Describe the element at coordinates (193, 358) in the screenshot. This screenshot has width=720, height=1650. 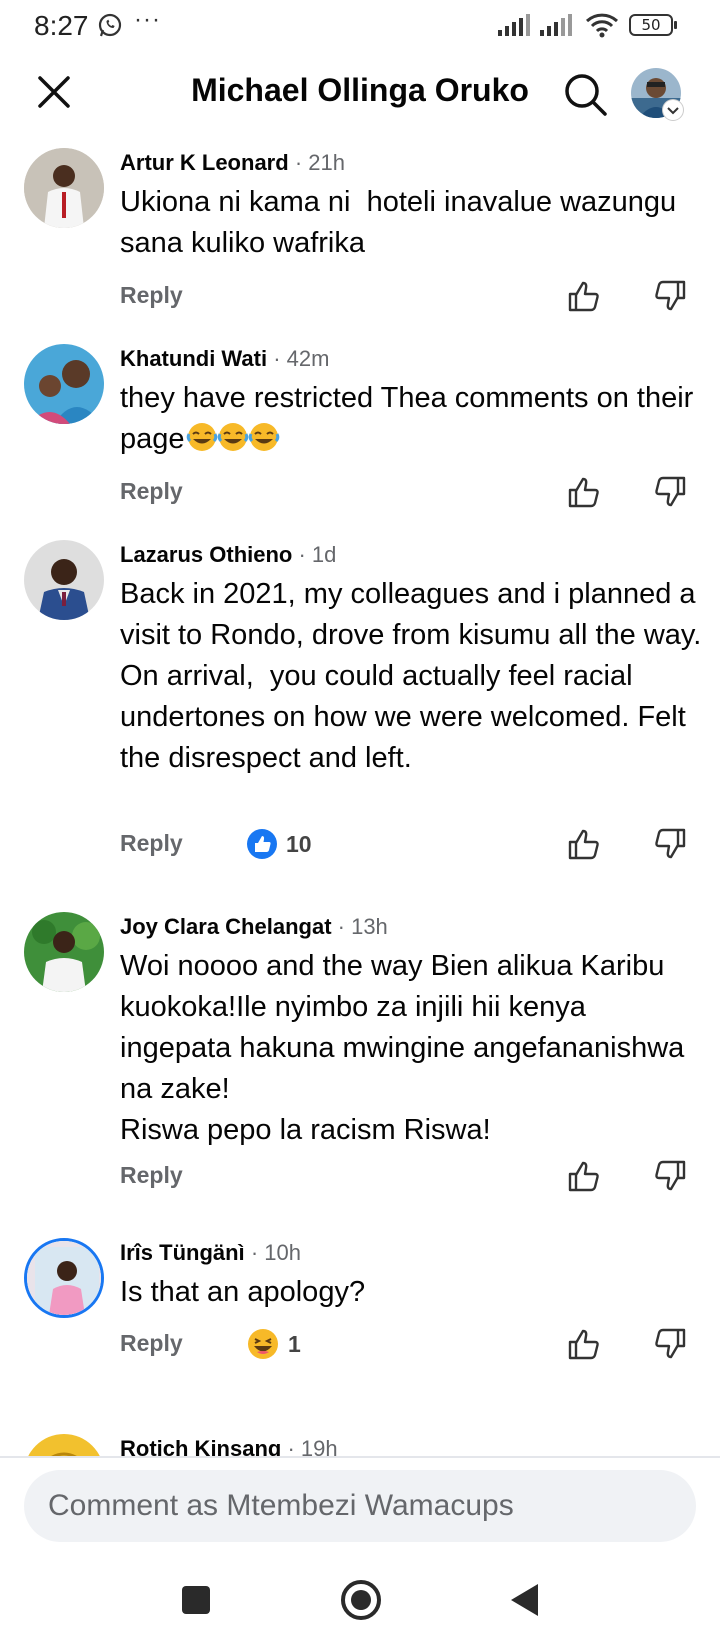
I see `comment-author: Khatundi Wati` at that location.